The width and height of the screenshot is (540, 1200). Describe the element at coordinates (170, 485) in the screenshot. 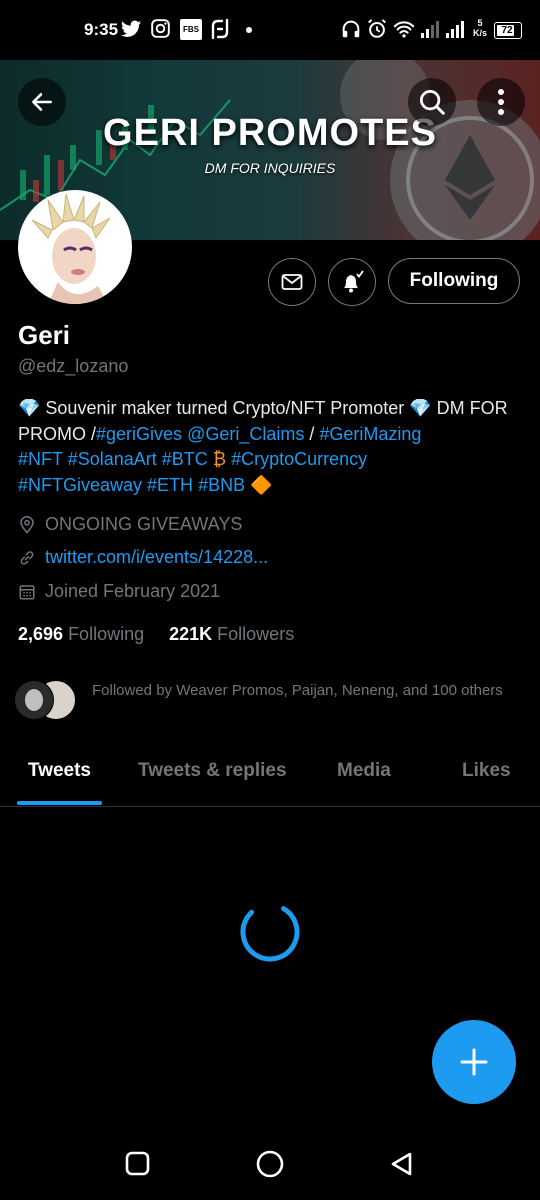

I see `bio-hashtag-link: #ETH` at that location.